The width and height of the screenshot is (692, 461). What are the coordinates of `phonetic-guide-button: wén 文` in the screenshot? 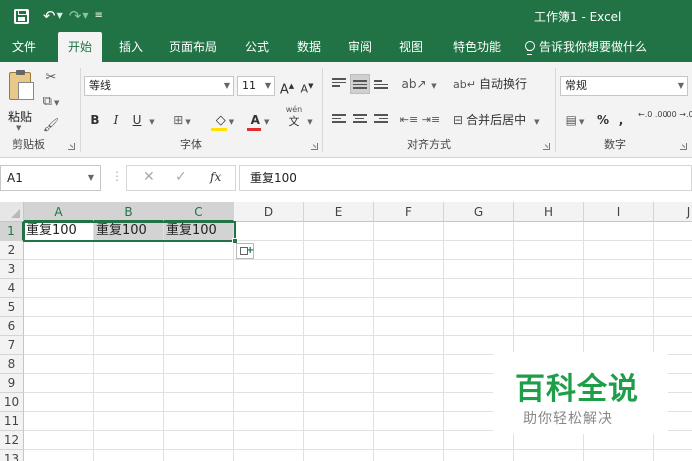 It's located at (294, 119).